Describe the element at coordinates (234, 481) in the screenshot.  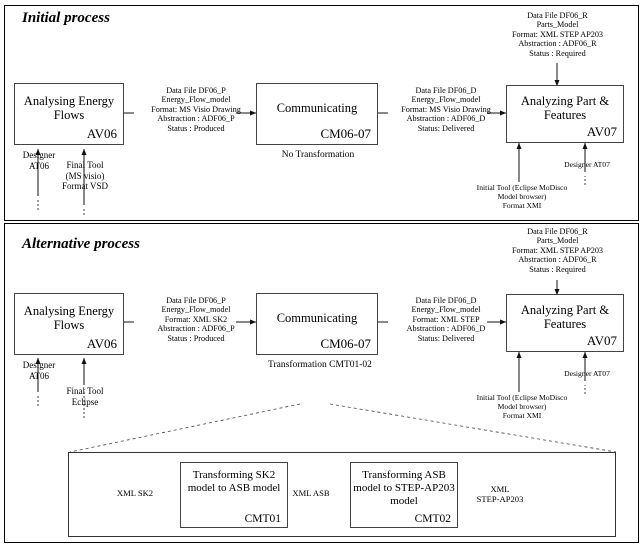
I see `activity-title: Transforming SK2 model to ASB model` at that location.